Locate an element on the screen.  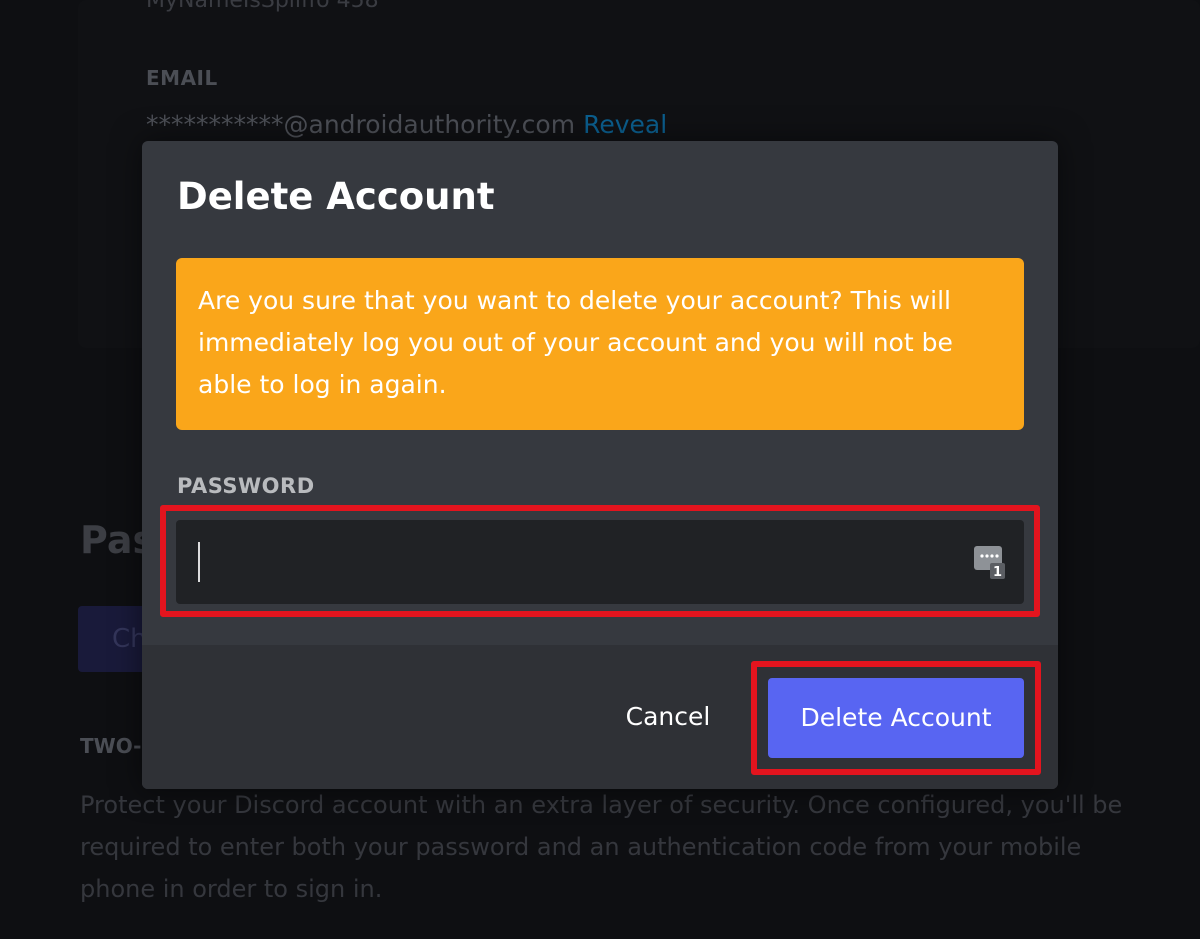
text-caret is located at coordinates (199, 562).